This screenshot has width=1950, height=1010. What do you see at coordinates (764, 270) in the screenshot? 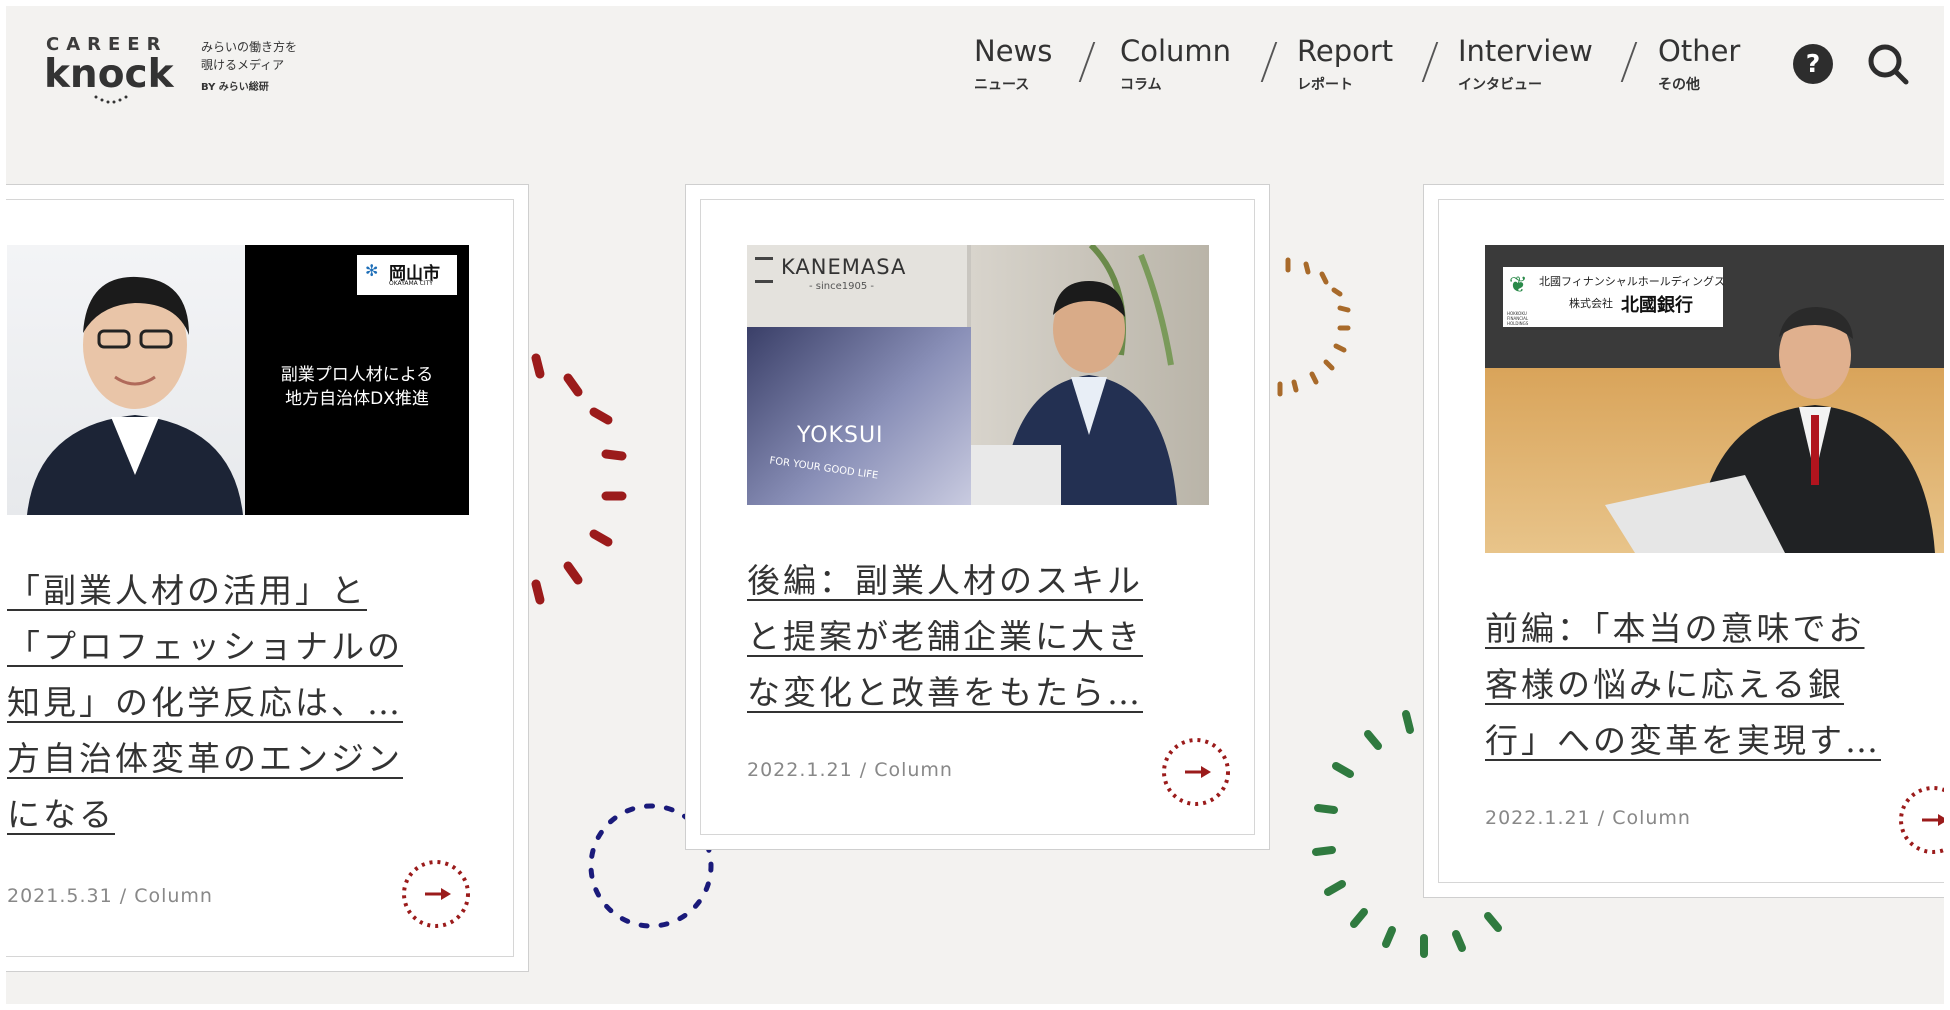
I see `brand-stripes-icon` at bounding box center [764, 270].